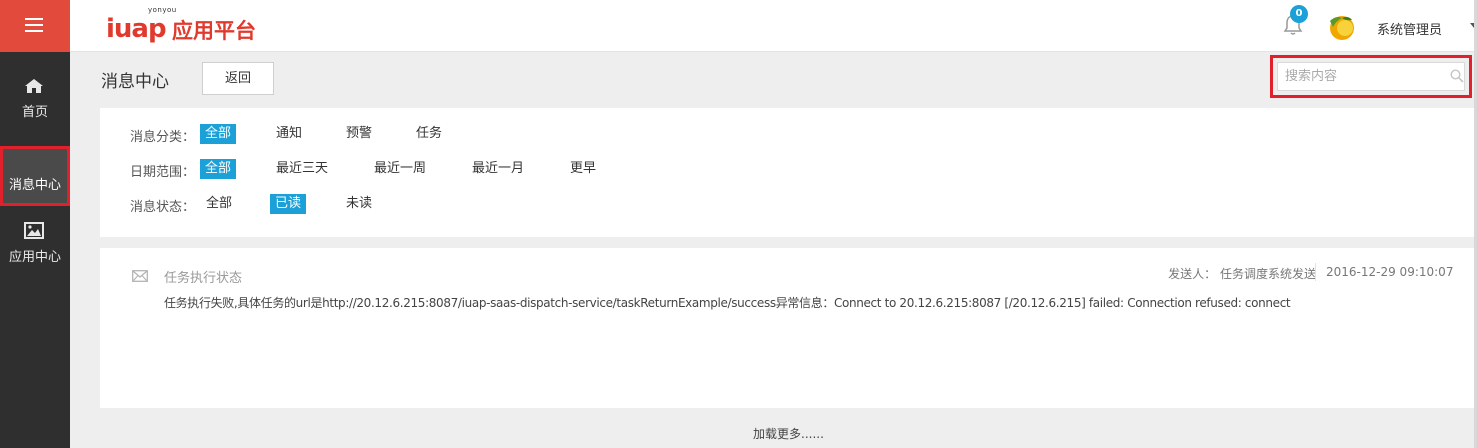  Describe the element at coordinates (302, 169) in the screenshot. I see `filter-date-3days: 最近三天` at that location.